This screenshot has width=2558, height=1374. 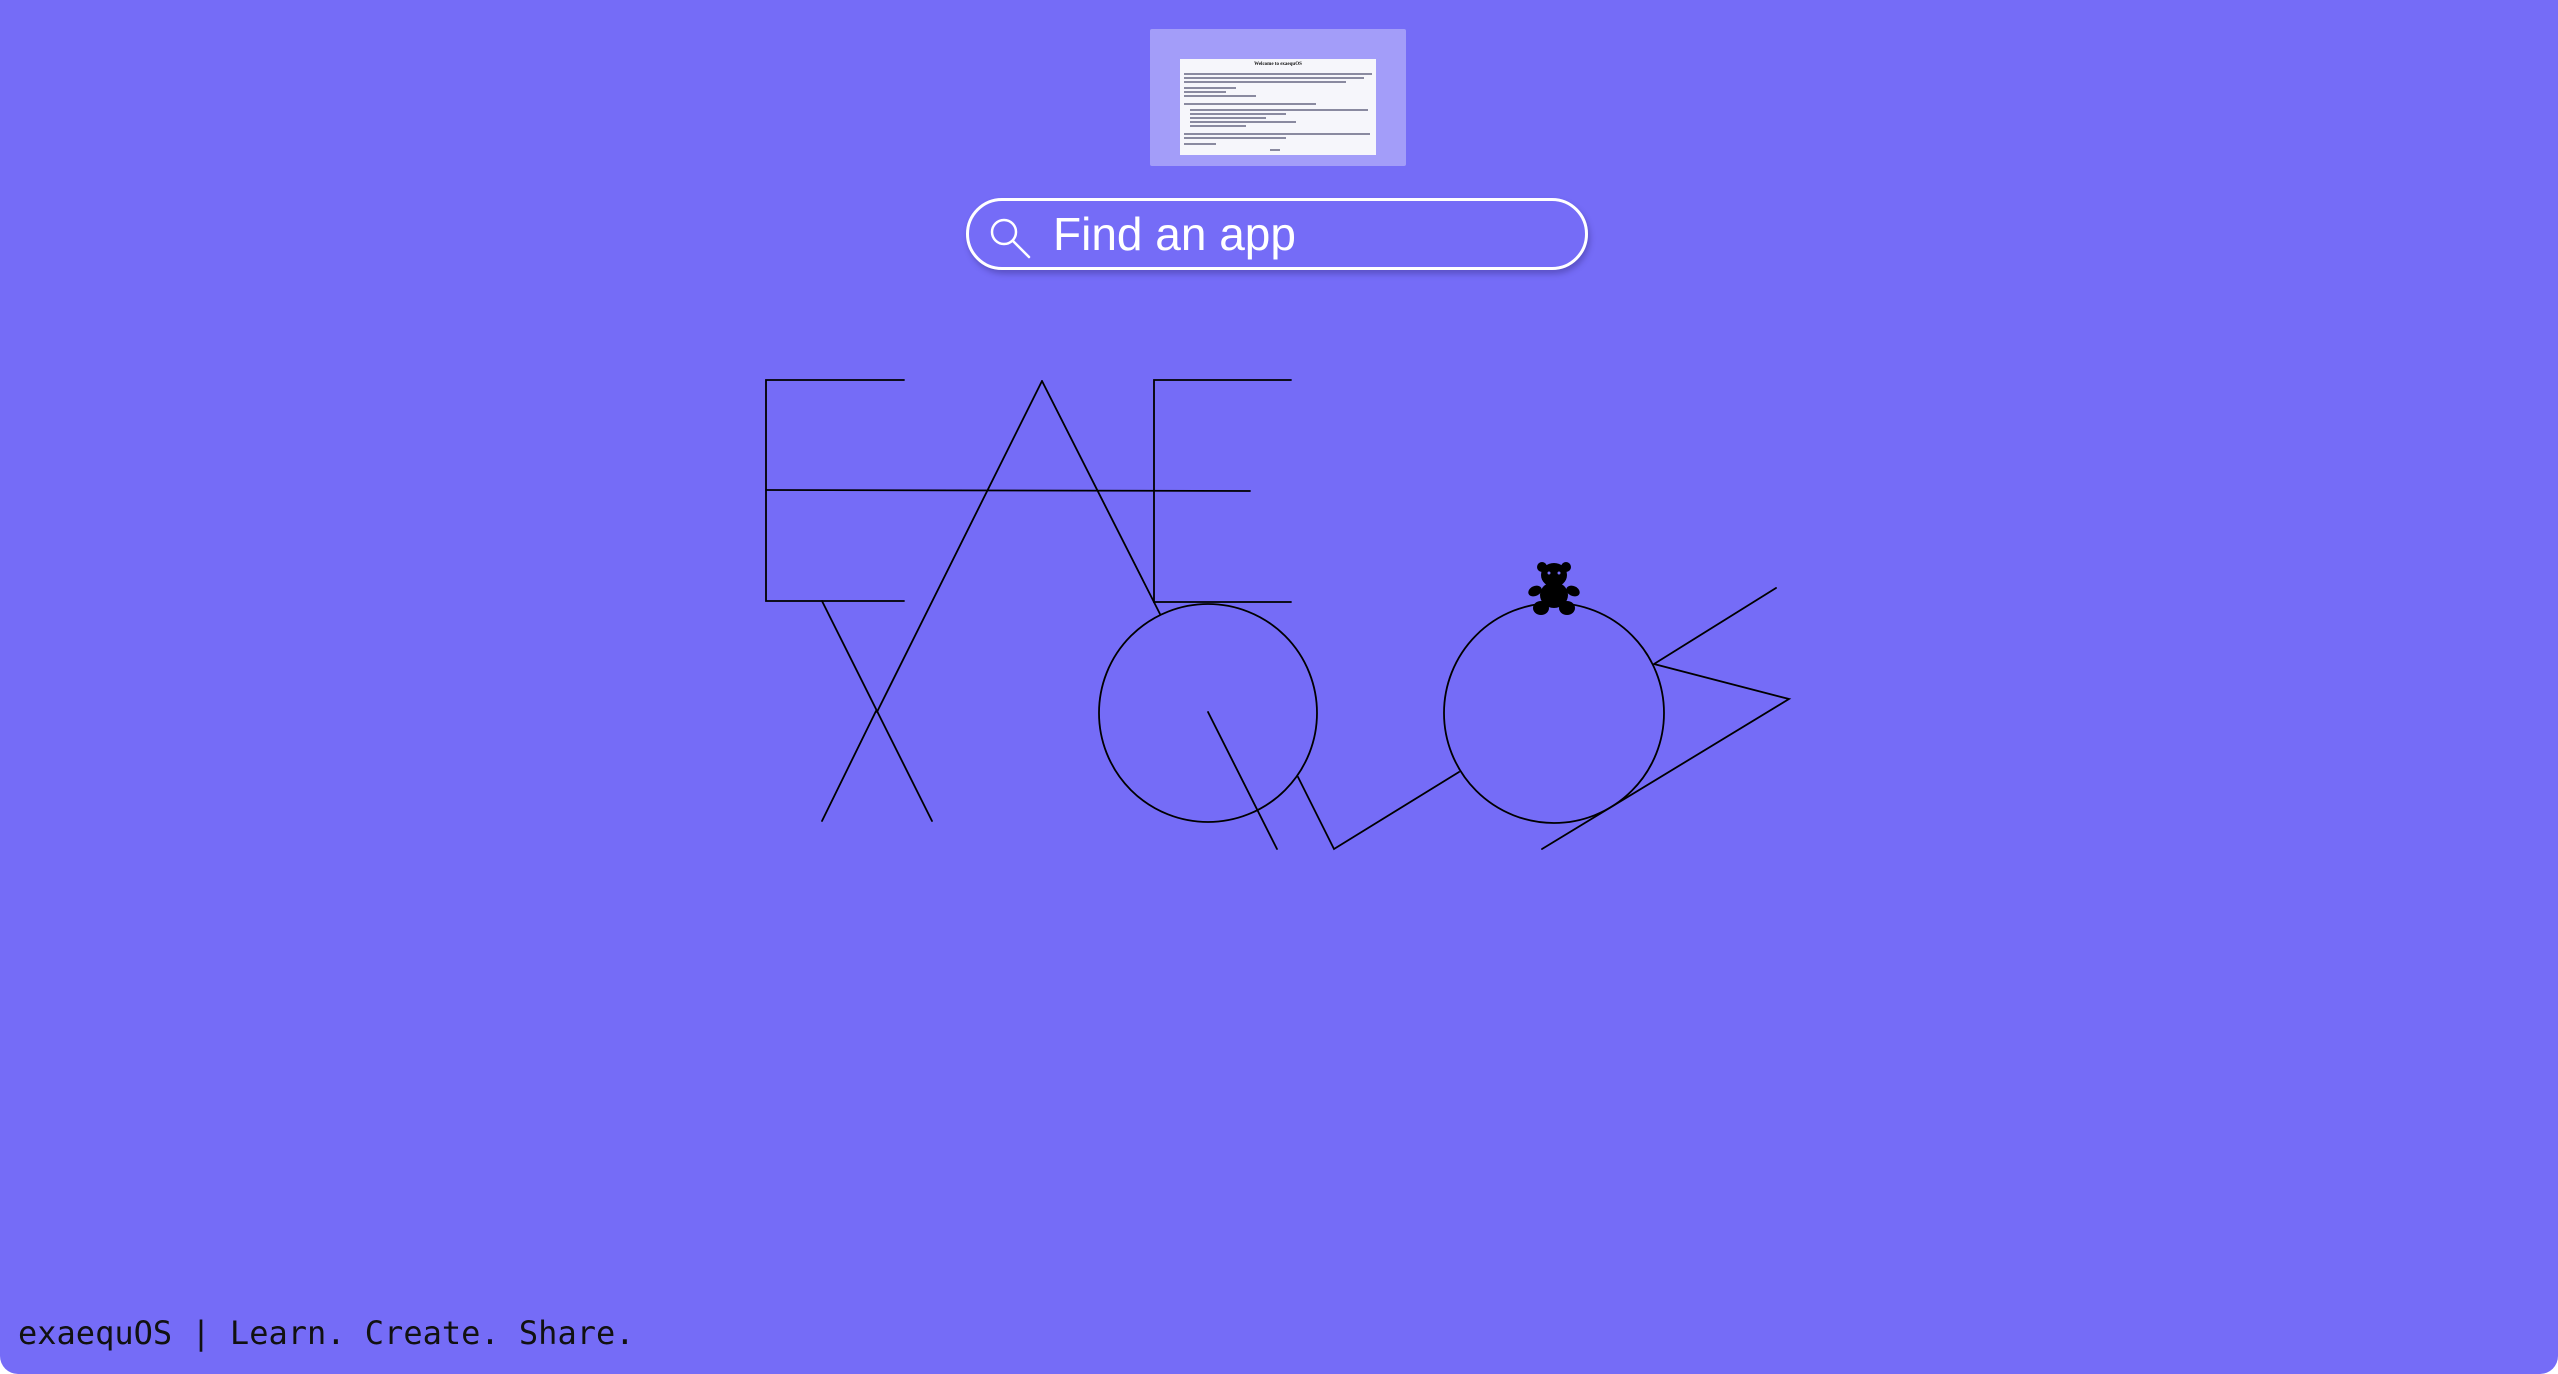 I want to click on logo-letter-q, so click(x=1208, y=713).